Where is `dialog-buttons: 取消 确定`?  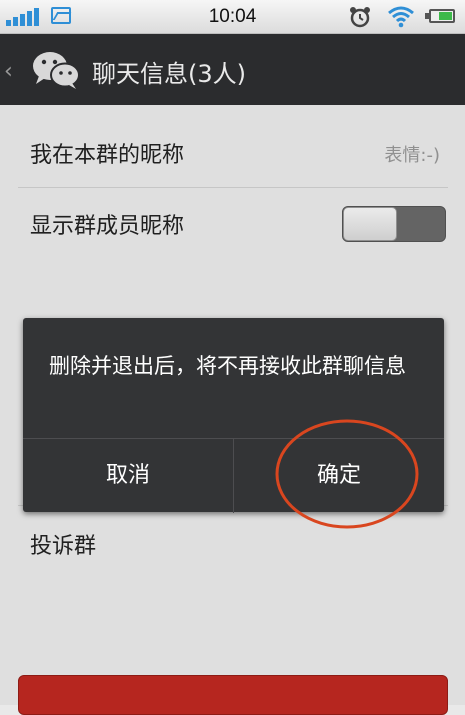 dialog-buttons: 取消 确定 is located at coordinates (233, 475).